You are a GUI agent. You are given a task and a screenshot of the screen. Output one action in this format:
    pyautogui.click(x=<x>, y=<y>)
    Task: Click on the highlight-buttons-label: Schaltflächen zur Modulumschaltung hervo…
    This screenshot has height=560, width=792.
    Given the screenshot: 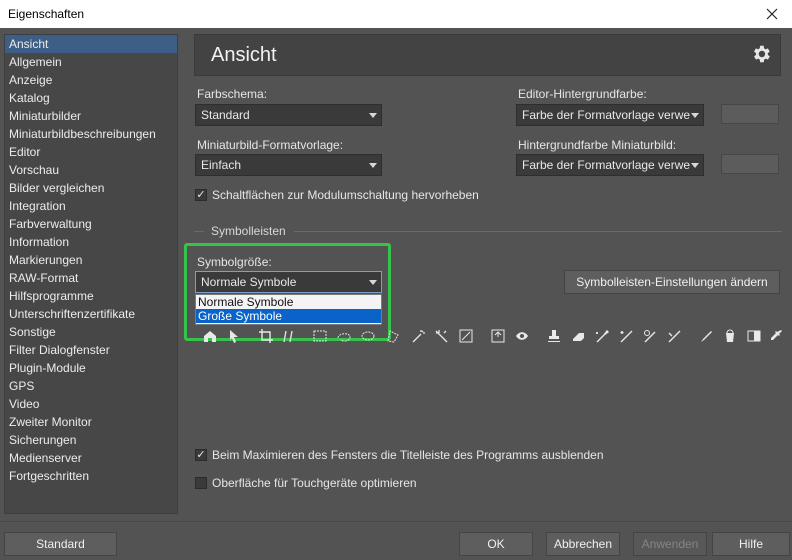 What is the action you would take?
    pyautogui.click(x=345, y=195)
    